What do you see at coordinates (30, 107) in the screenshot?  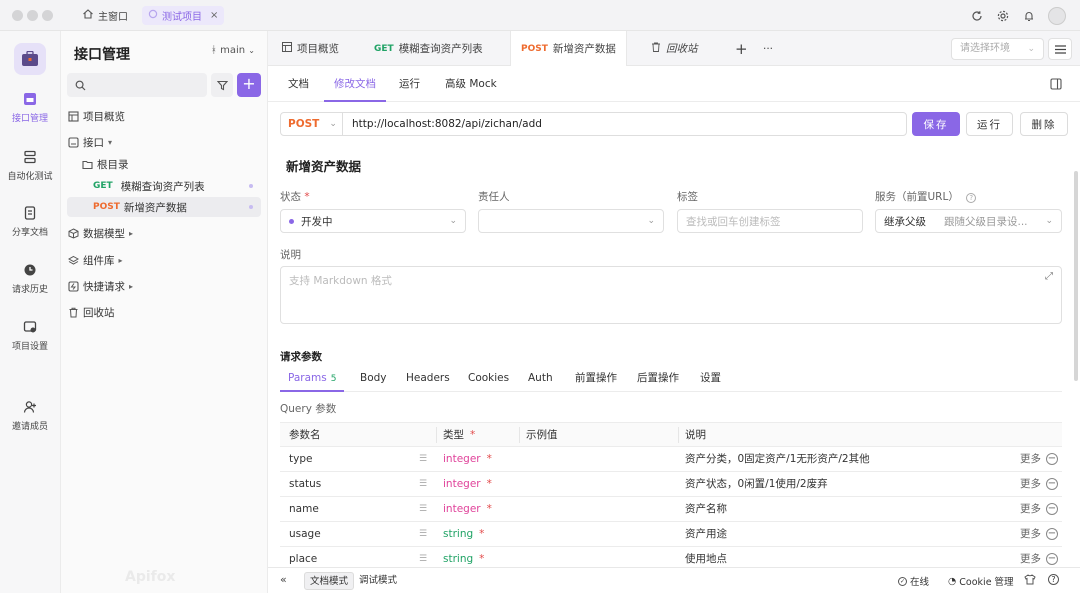 I see `rail-item-api: 接口管理` at bounding box center [30, 107].